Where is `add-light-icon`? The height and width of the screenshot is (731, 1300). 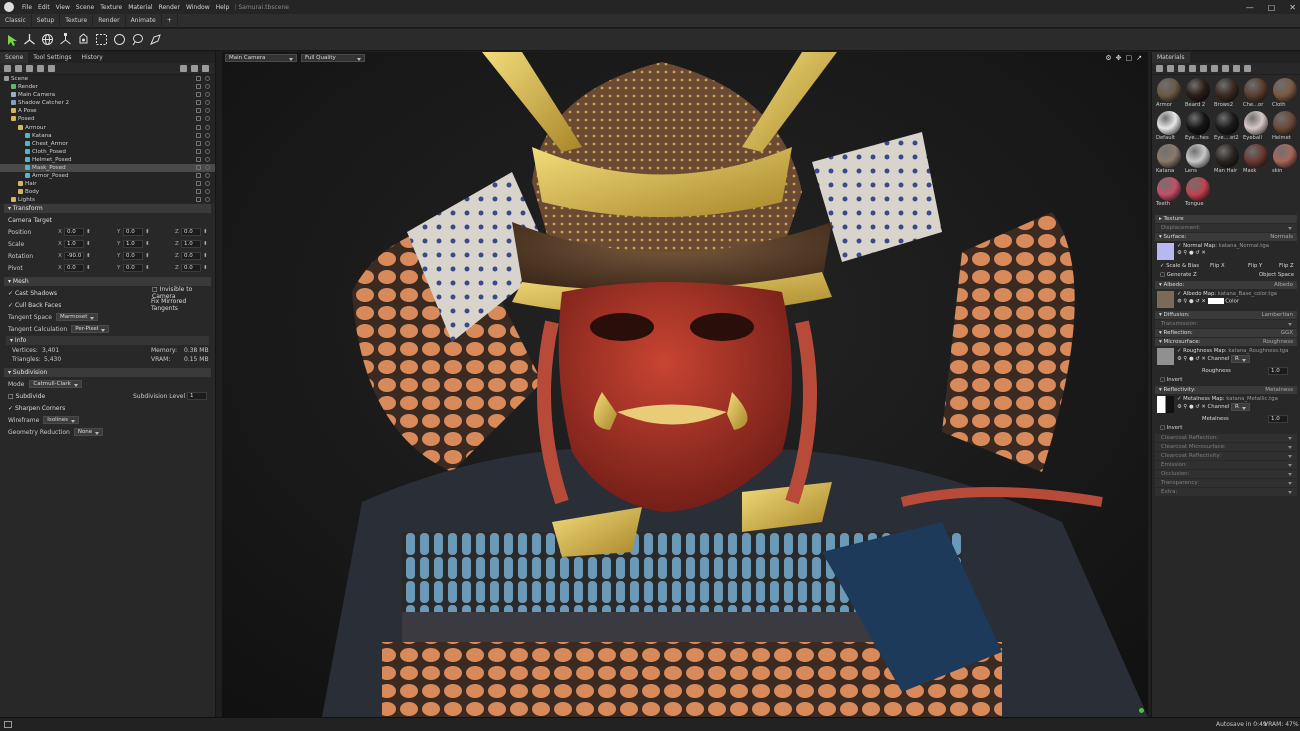 add-light-icon is located at coordinates (18, 68).